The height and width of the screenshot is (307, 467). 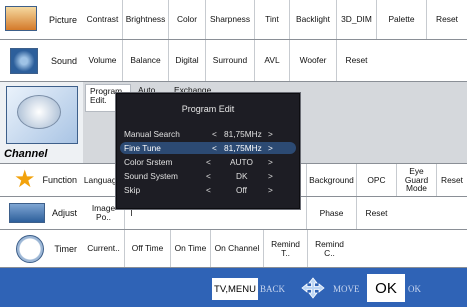 What do you see at coordinates (25, 179) in the screenshot?
I see `star-function-icon: ★` at bounding box center [25, 179].